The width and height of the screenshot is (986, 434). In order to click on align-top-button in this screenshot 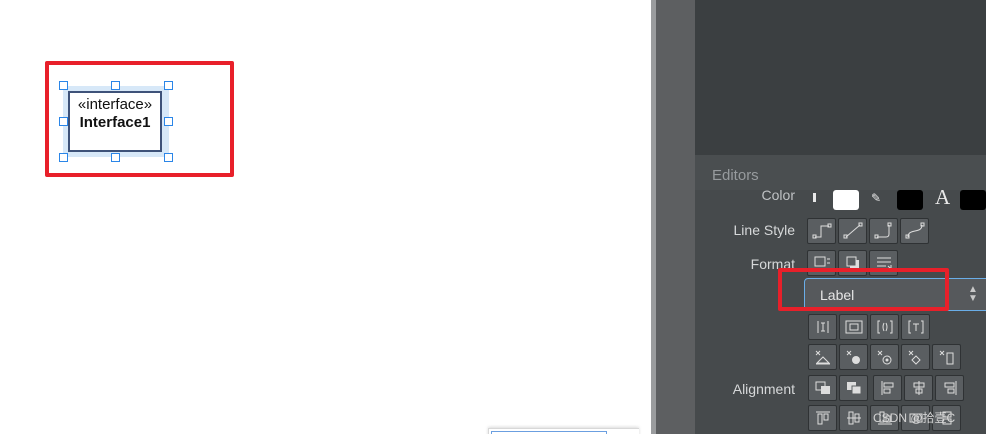, I will do `click(822, 418)`.